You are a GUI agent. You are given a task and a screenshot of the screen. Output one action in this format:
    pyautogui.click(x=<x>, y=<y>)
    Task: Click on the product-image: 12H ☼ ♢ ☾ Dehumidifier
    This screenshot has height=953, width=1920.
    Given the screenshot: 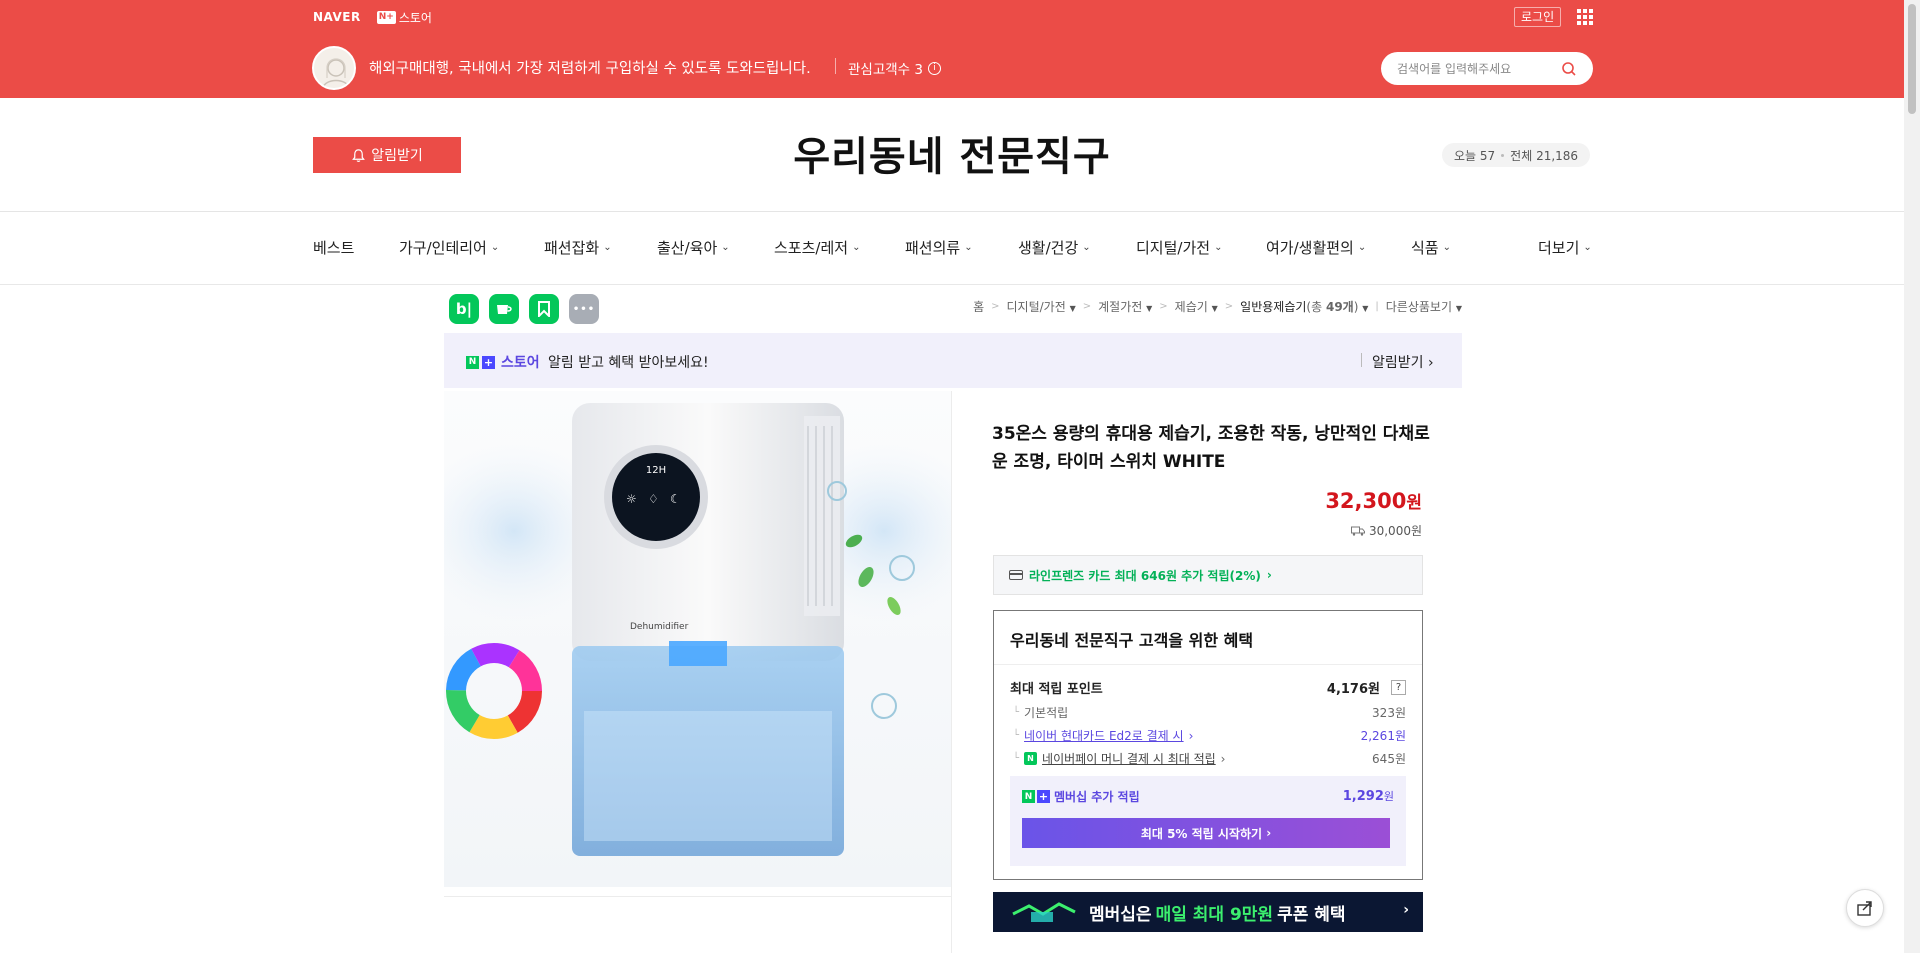 What is the action you would take?
    pyautogui.click(x=698, y=639)
    